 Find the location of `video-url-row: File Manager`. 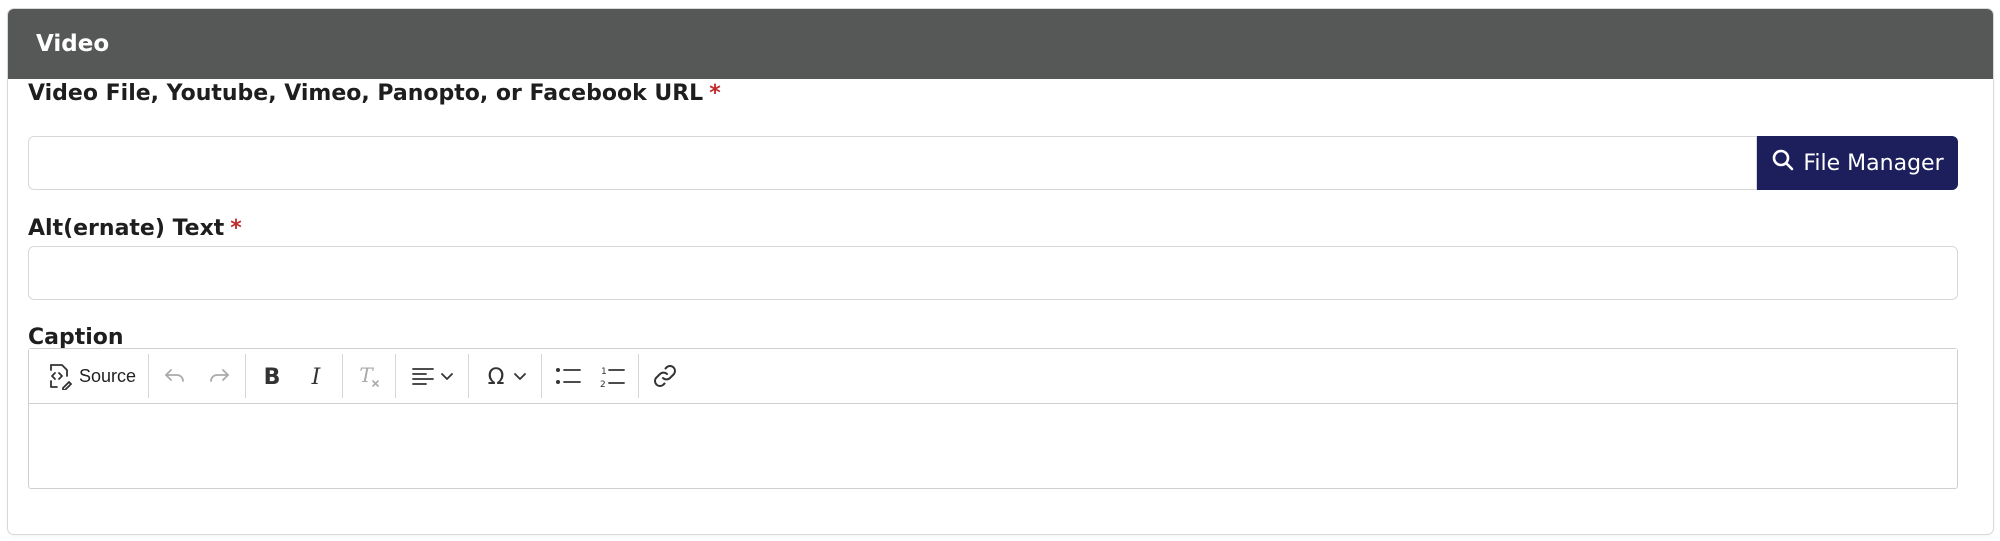

video-url-row: File Manager is located at coordinates (993, 163).